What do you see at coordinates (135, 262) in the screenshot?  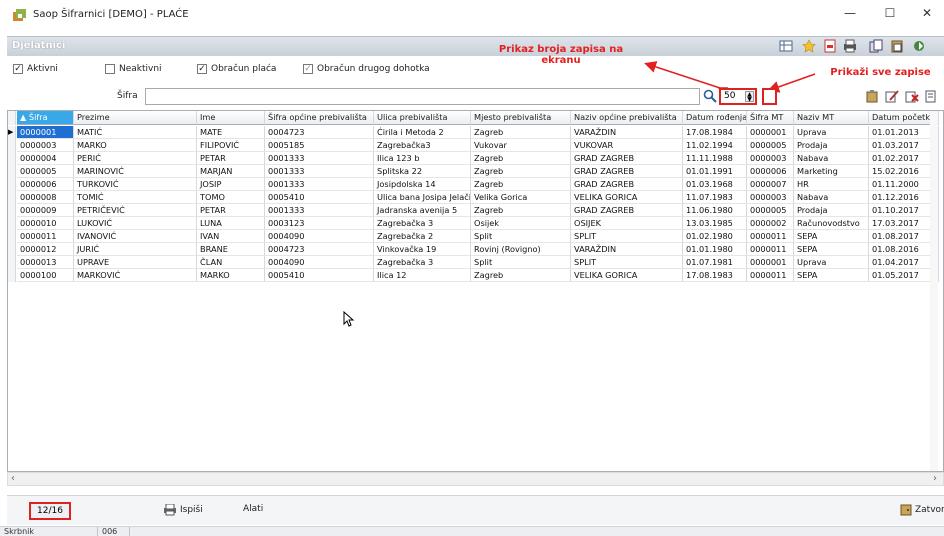 I see `cell-col-surname: UPRAVE` at bounding box center [135, 262].